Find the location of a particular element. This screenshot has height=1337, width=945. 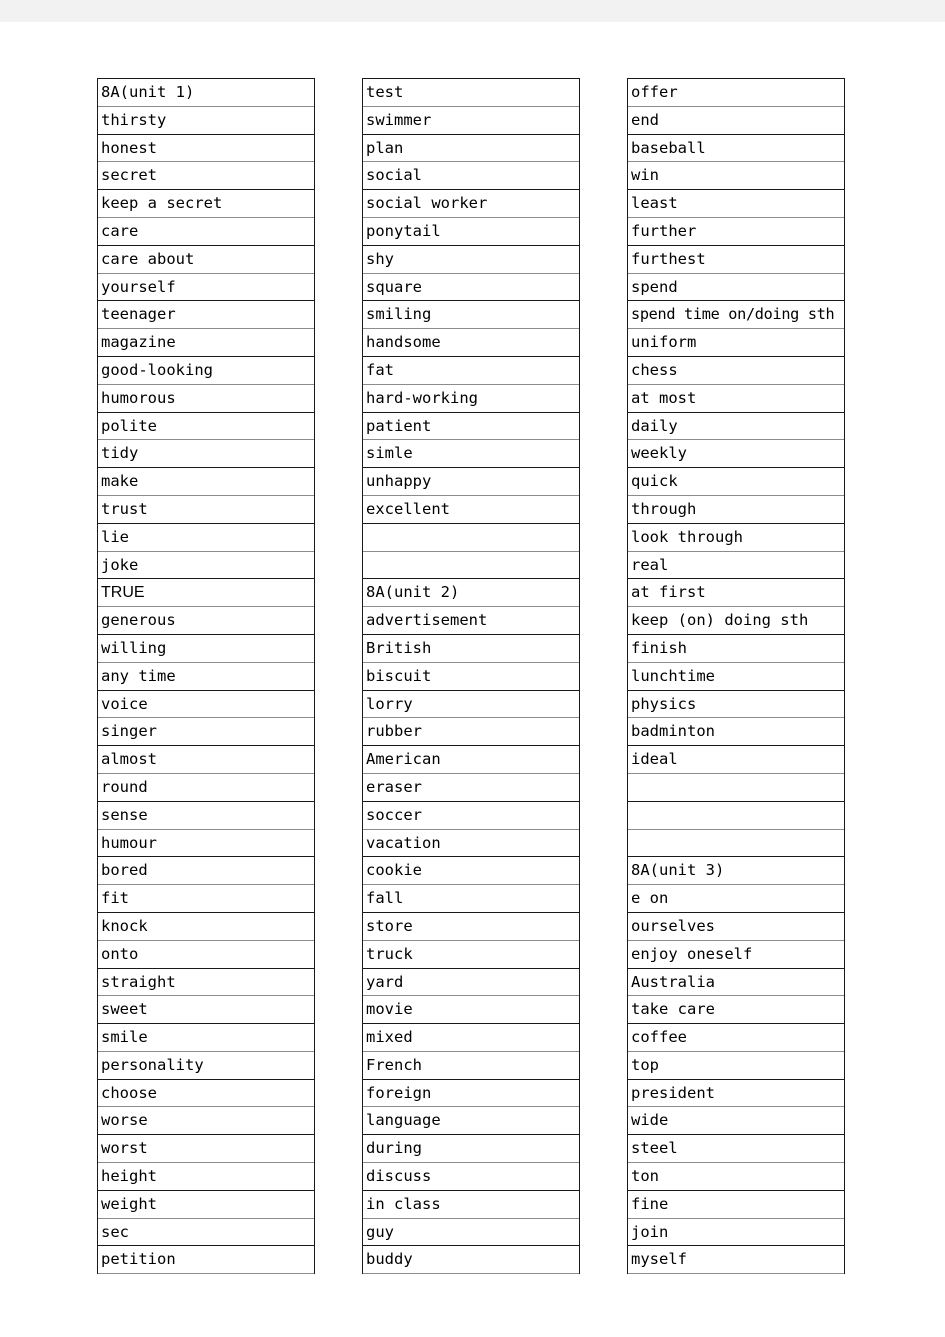

word-cell: any time is located at coordinates (206, 677).